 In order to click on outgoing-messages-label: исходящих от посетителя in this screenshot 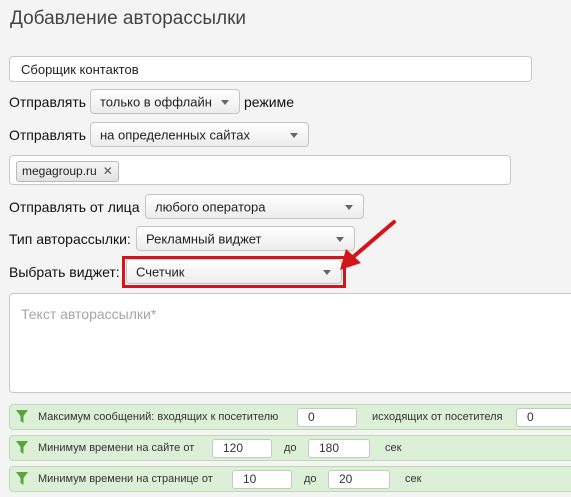, I will do `click(437, 417)`.